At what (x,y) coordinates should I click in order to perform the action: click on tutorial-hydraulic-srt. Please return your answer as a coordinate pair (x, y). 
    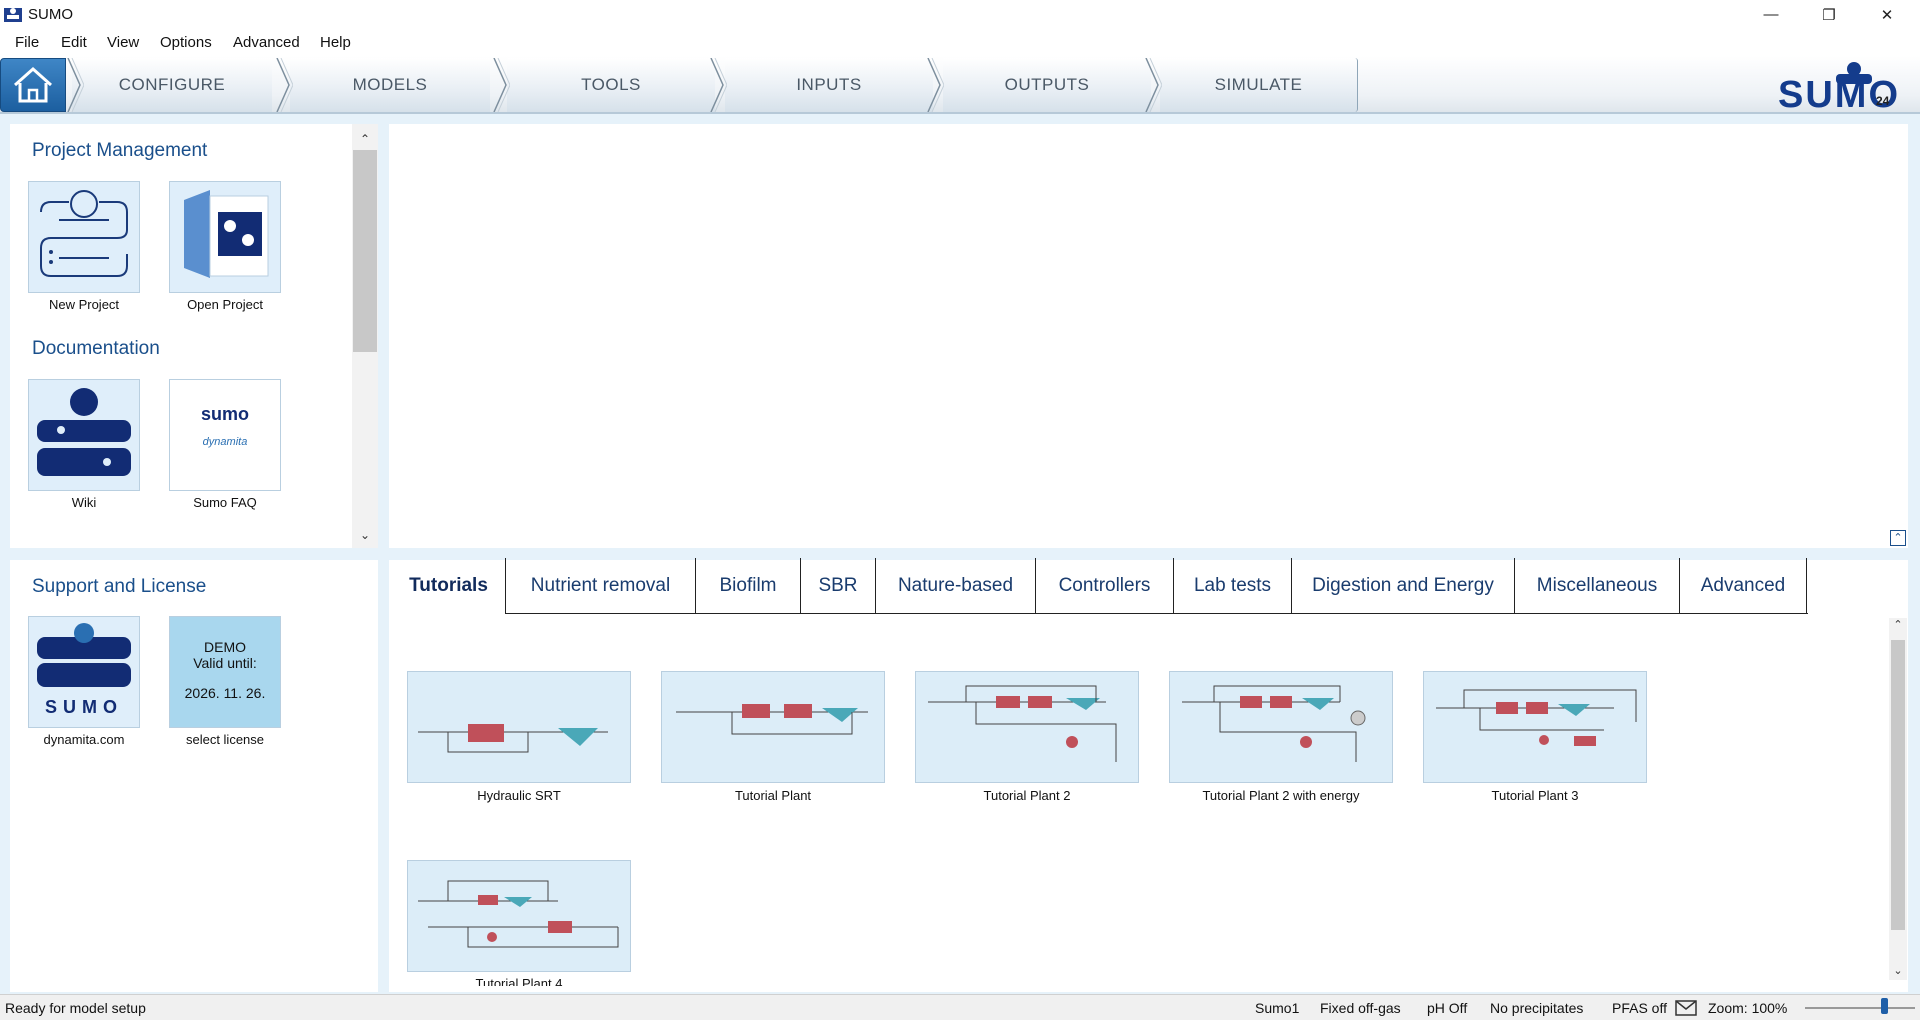
    Looking at the image, I should click on (519, 727).